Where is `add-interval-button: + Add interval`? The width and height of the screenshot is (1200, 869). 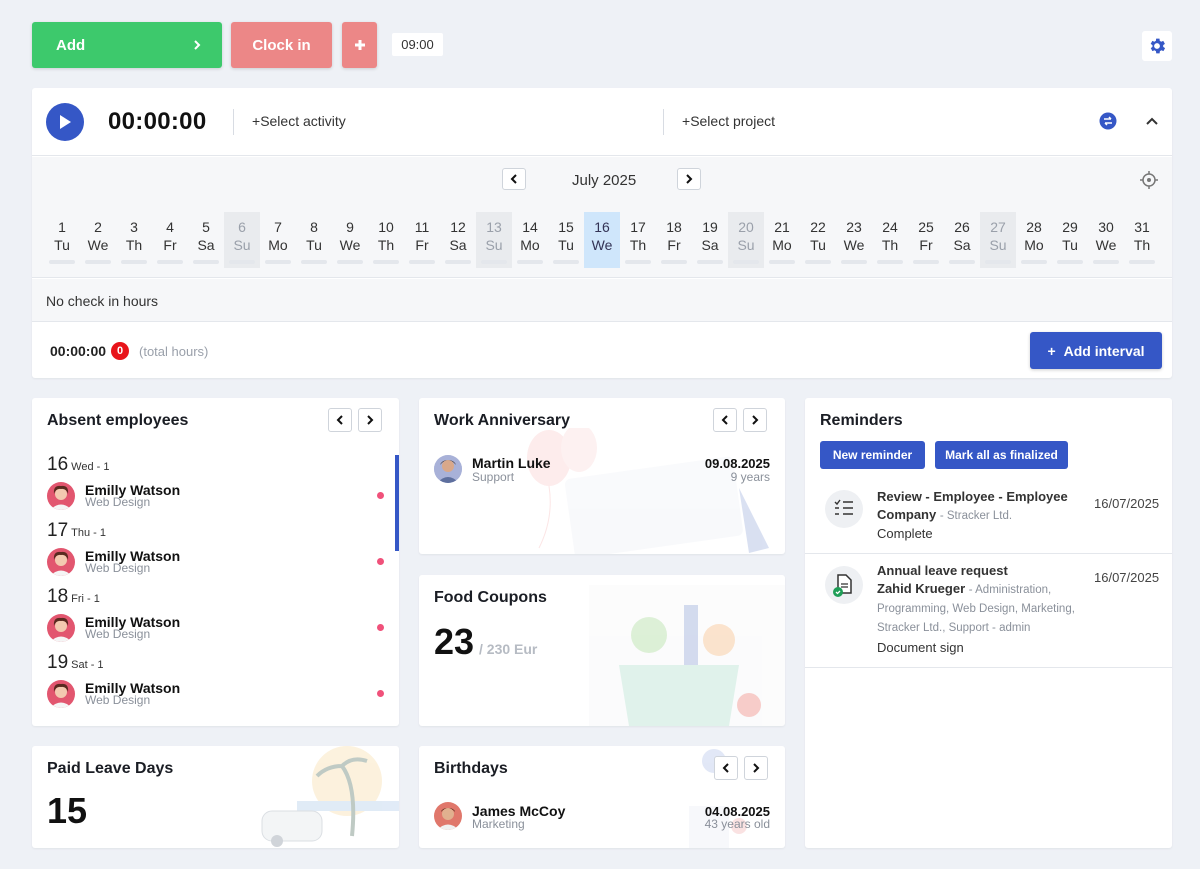
add-interval-button: + Add interval is located at coordinates (1096, 350).